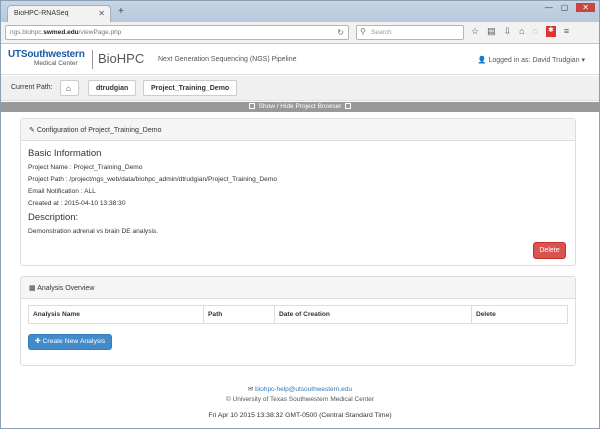  What do you see at coordinates (41, 13) in the screenshot?
I see `tab-title: BioHPC-RNASeq` at bounding box center [41, 13].